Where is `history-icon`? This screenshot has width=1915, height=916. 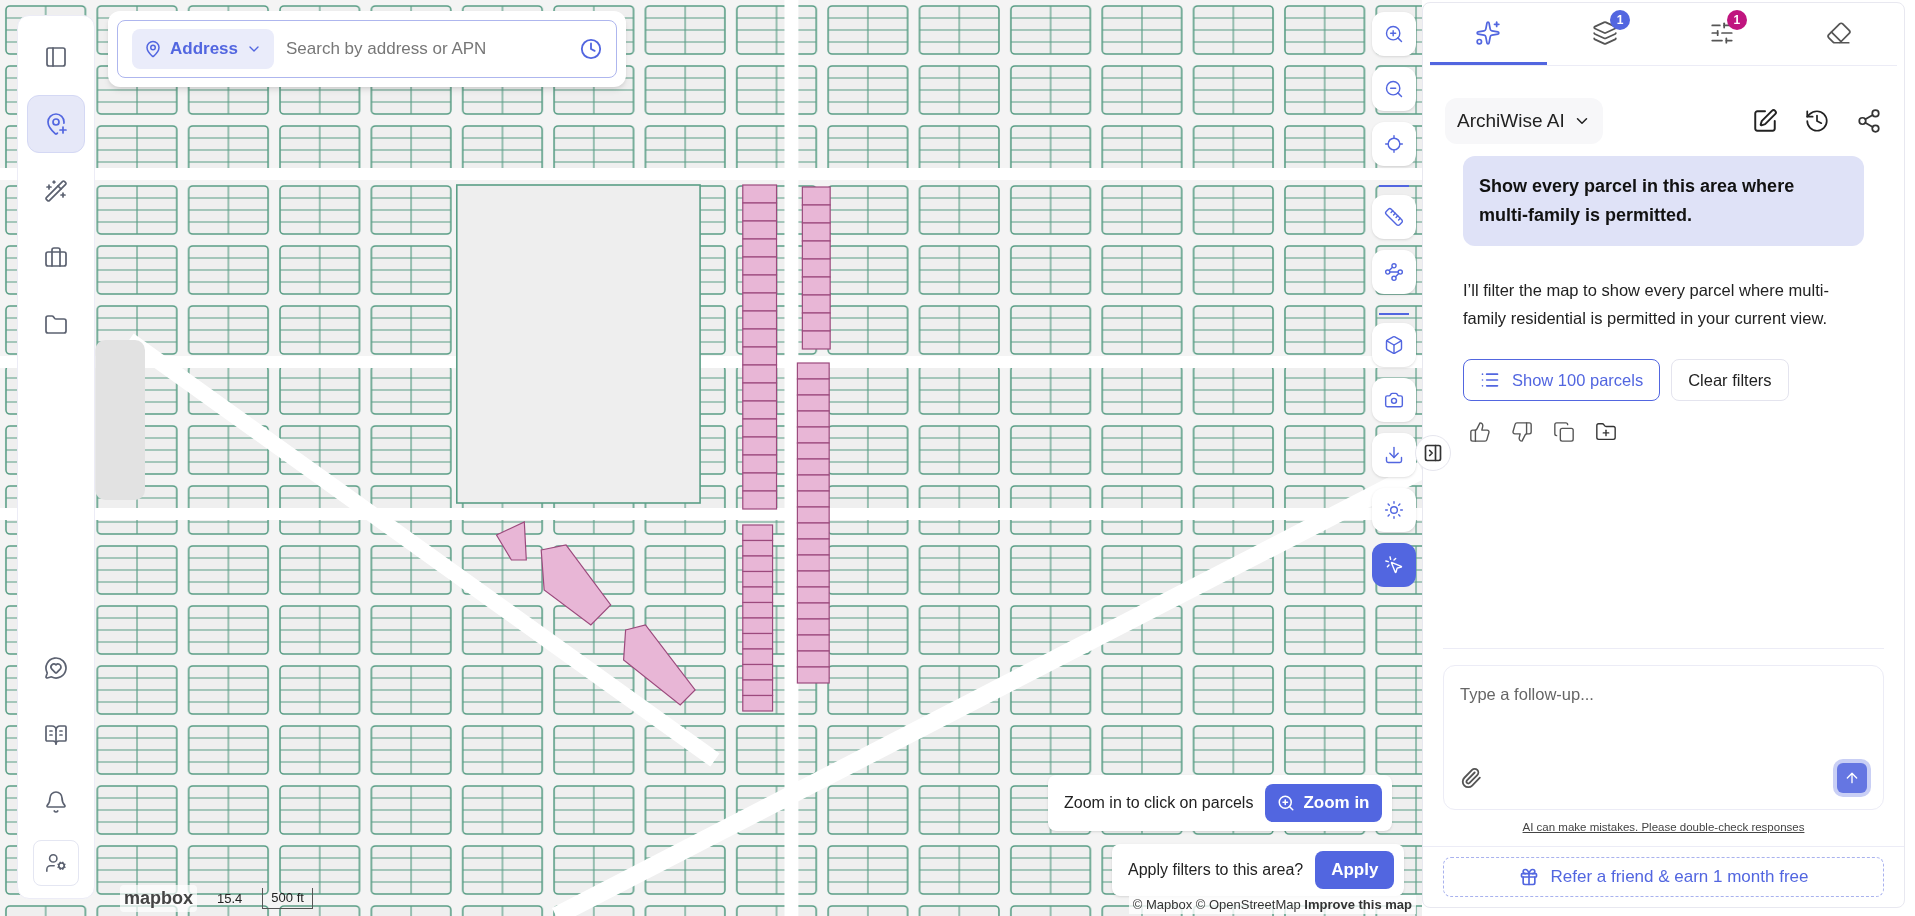 history-icon is located at coordinates (591, 49).